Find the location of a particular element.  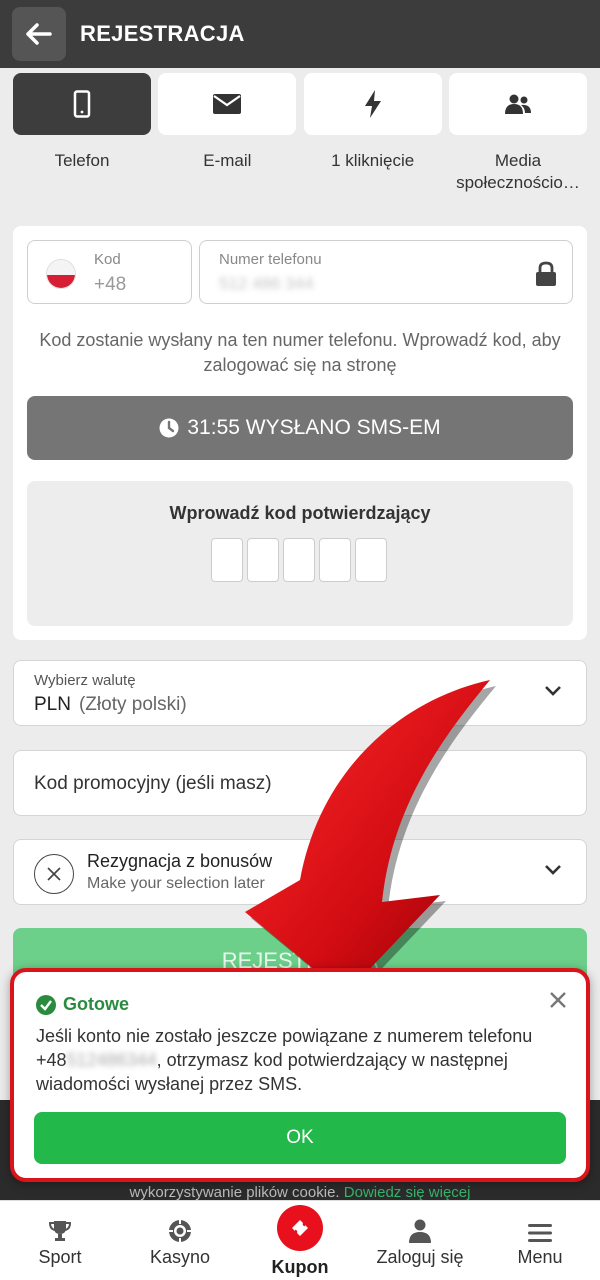

verification-code-inputs is located at coordinates (299, 560).